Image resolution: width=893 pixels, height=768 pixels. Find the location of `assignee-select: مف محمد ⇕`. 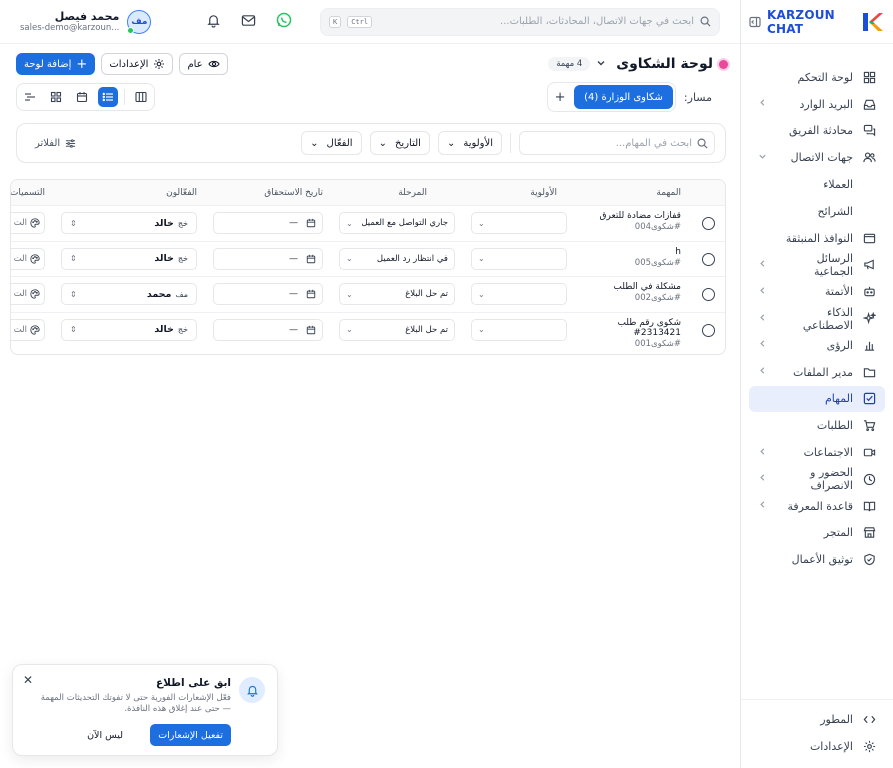

assignee-select: مف محمد ⇕ is located at coordinates (129, 294).